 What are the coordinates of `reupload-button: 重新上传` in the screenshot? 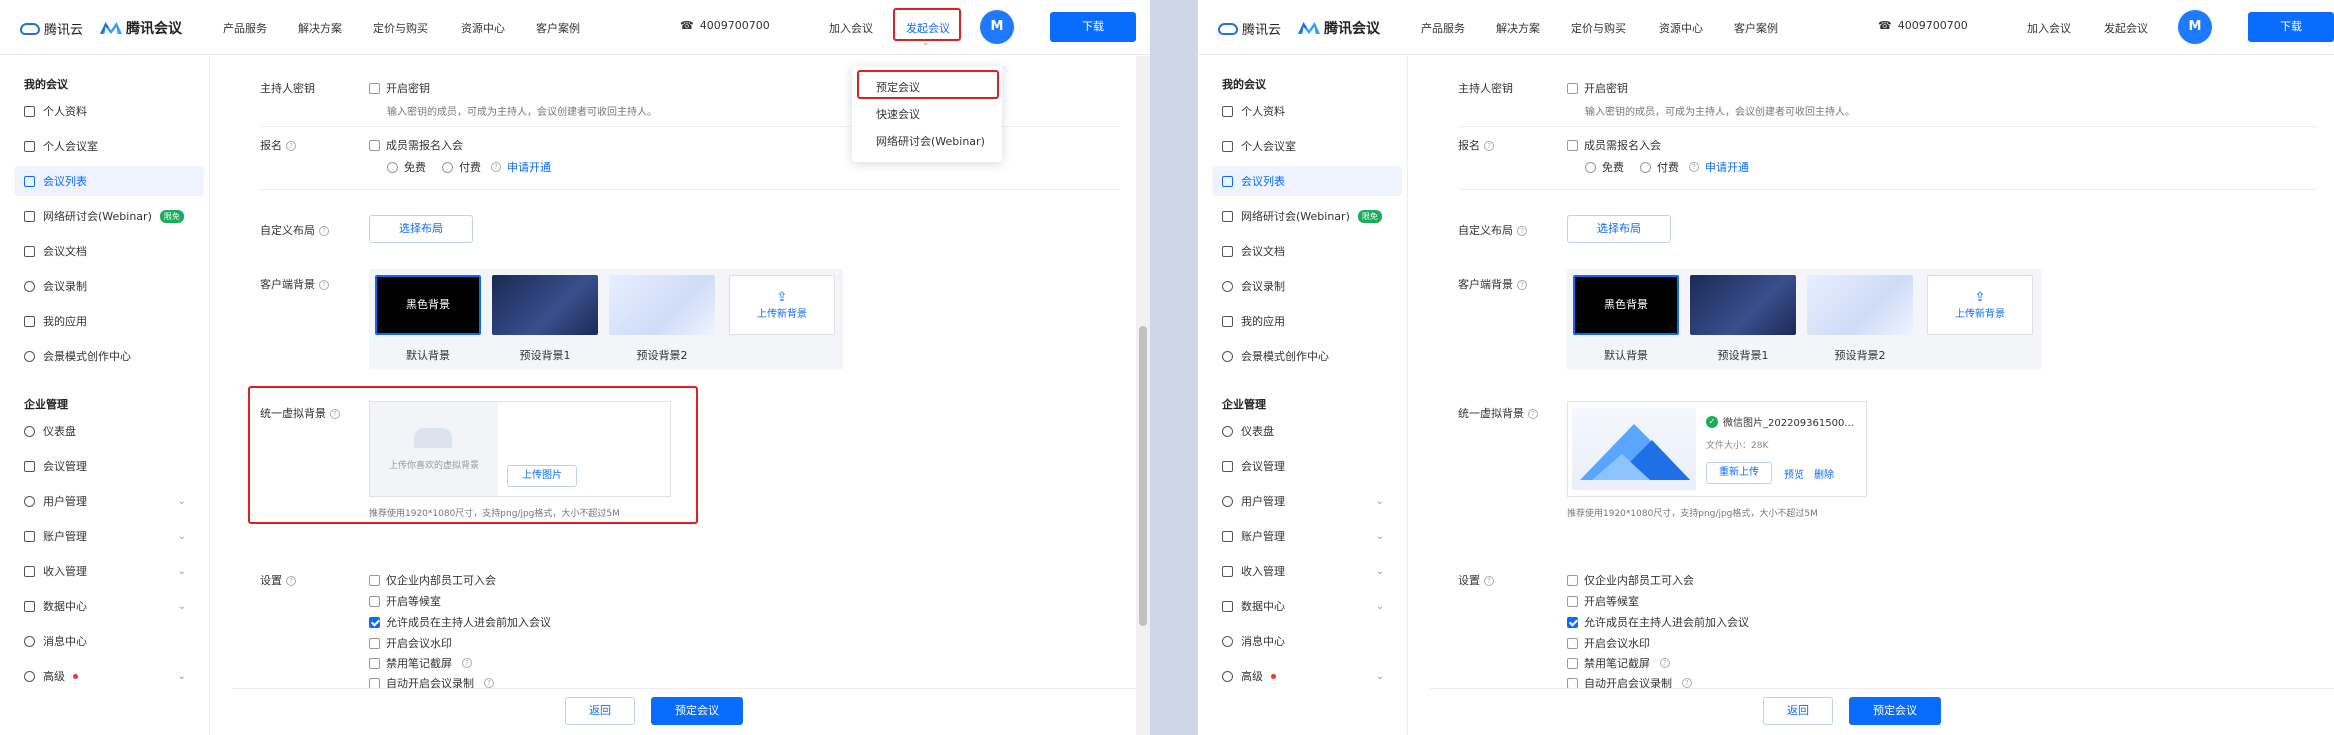 It's located at (1739, 473).